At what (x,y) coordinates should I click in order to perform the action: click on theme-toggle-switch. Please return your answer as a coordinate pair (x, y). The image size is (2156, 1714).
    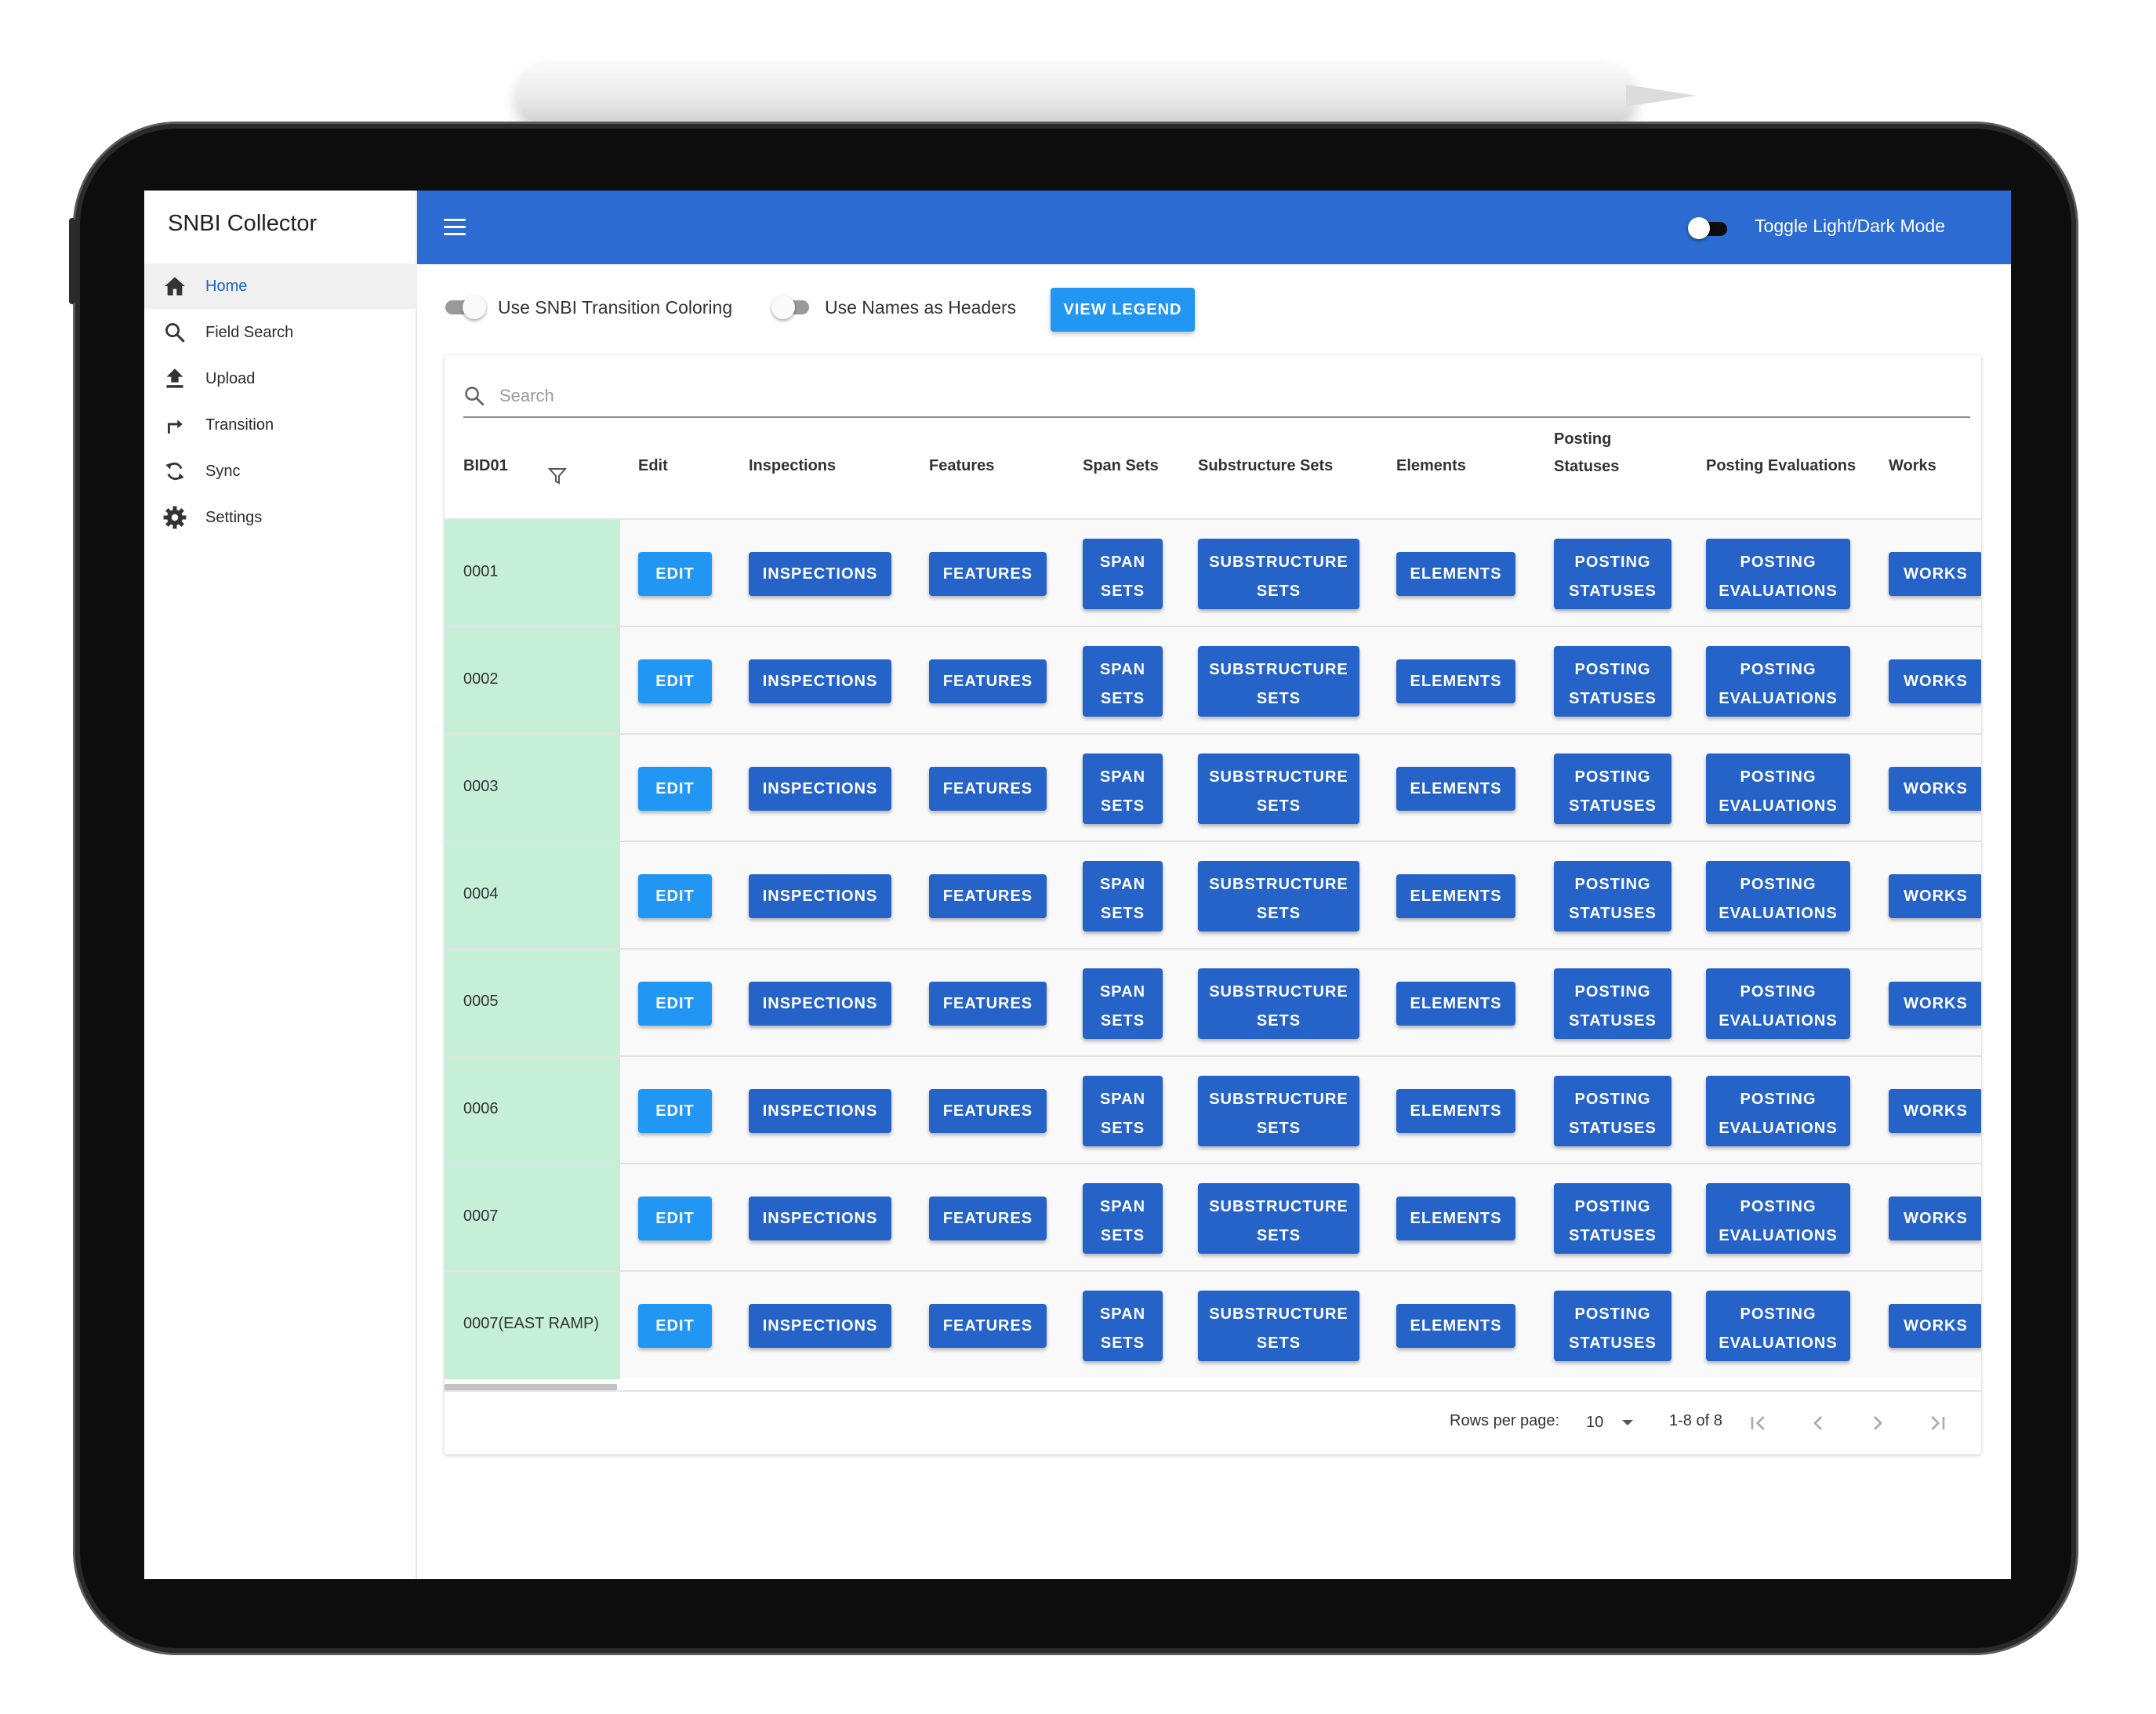
    Looking at the image, I should click on (1708, 228).